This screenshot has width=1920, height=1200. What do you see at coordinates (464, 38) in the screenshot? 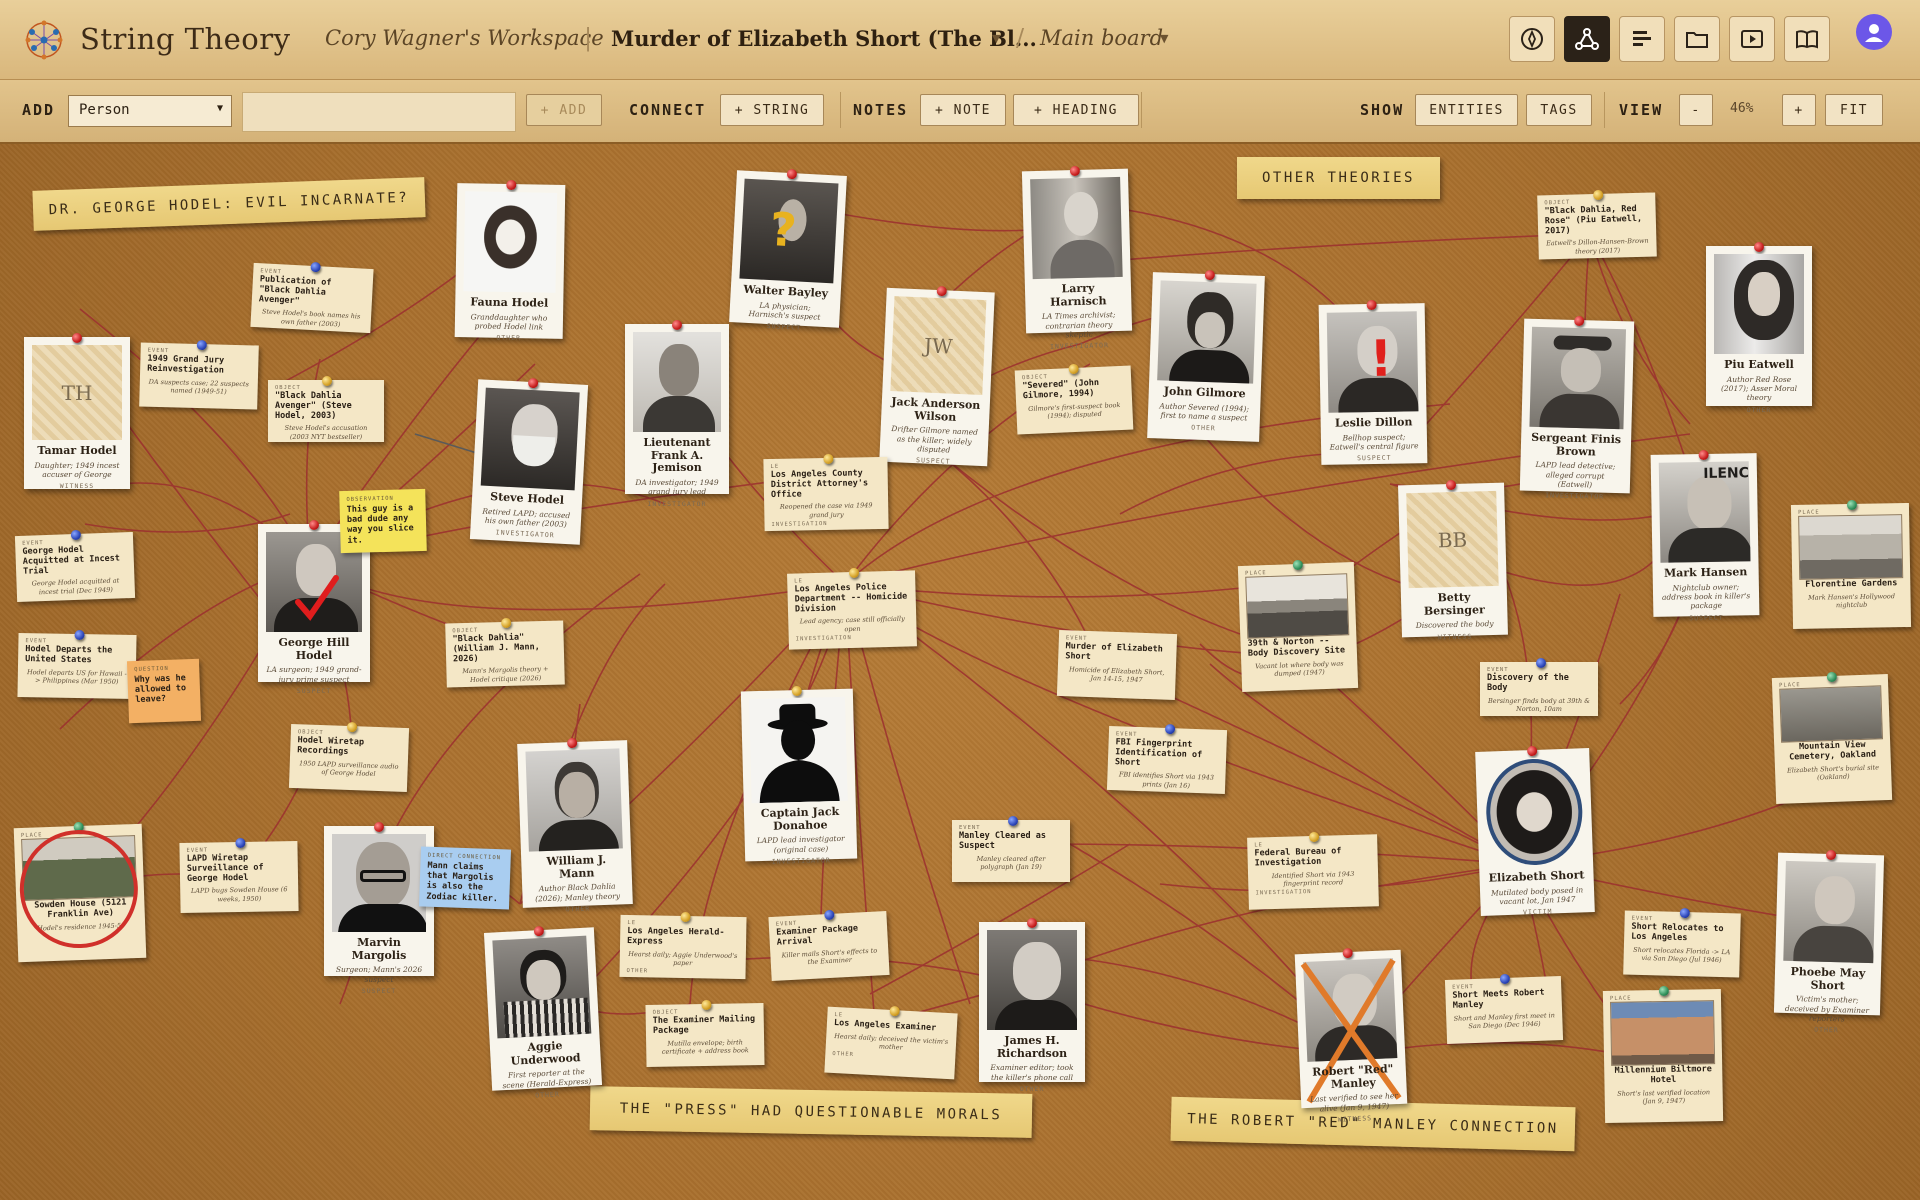
I see `breadcrumb-workspace: Cory Wagner's Workspace` at bounding box center [464, 38].